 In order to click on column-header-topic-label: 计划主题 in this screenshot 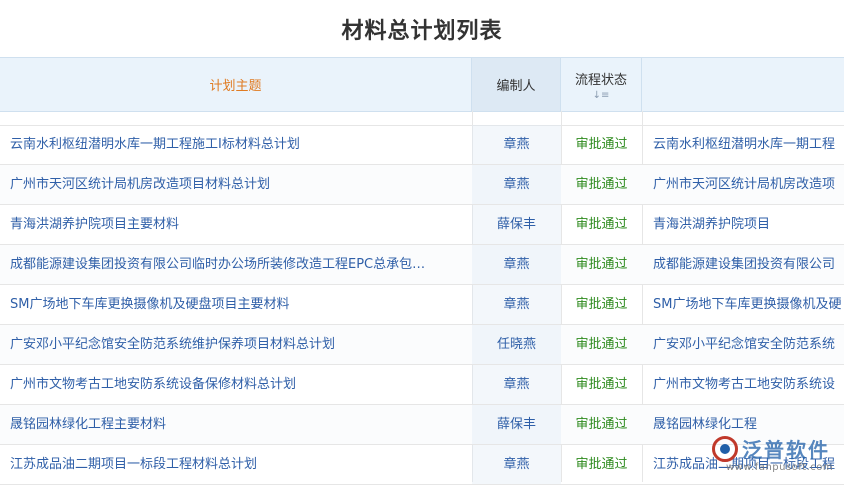, I will do `click(235, 86)`.